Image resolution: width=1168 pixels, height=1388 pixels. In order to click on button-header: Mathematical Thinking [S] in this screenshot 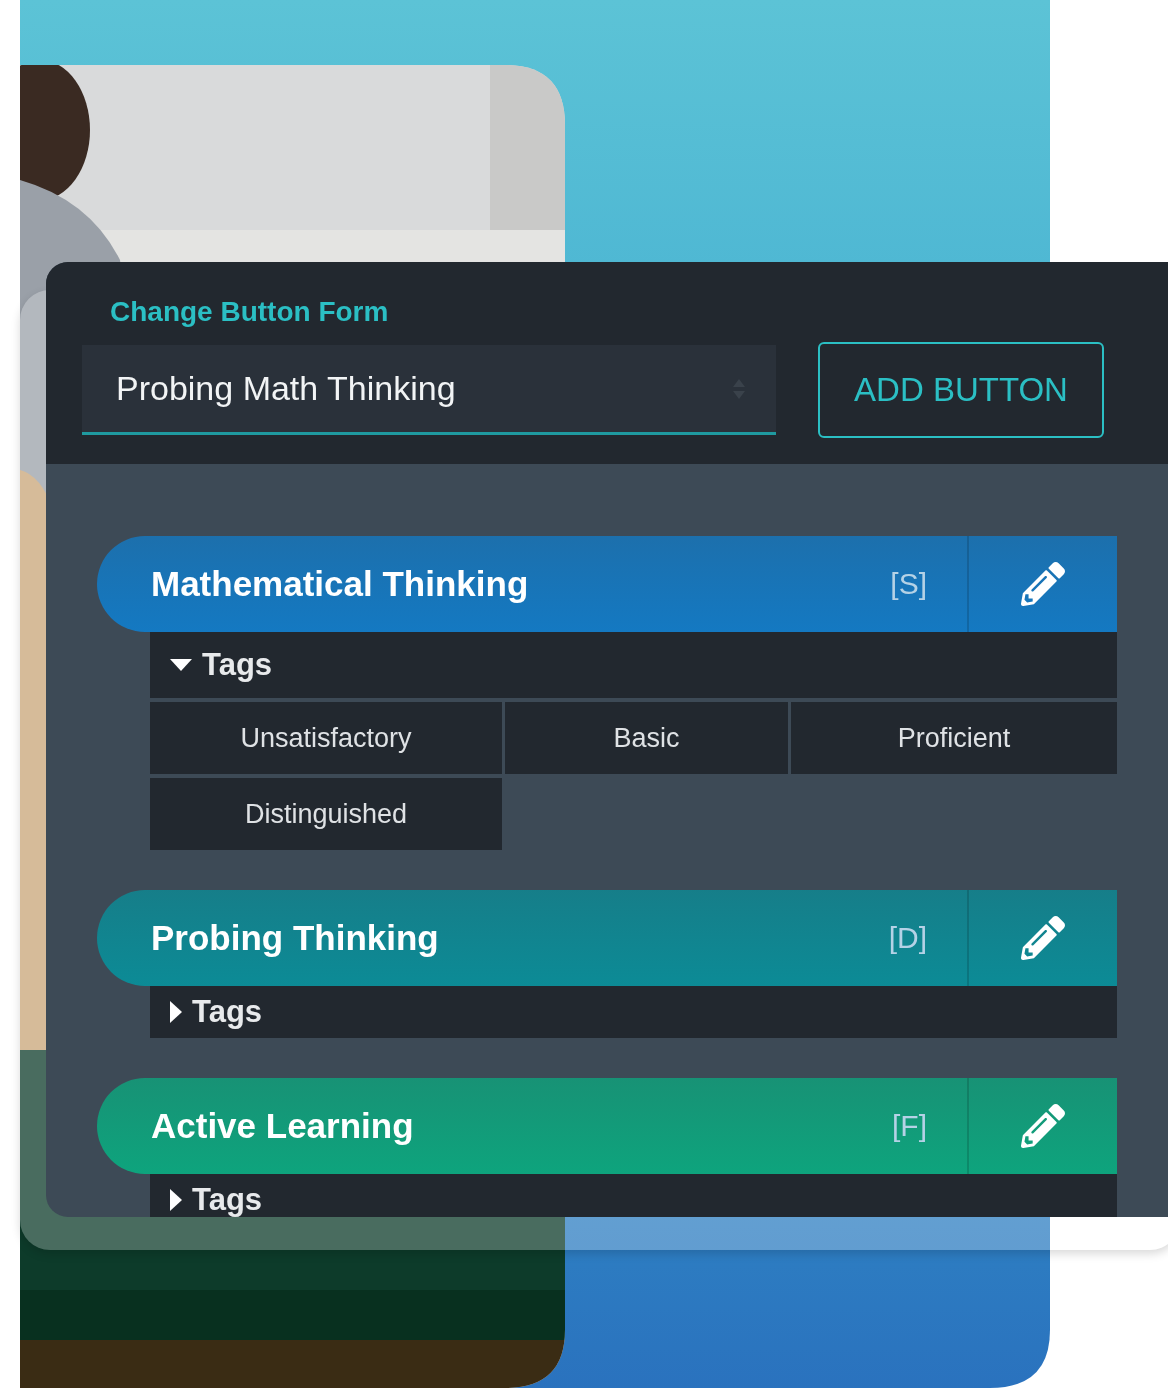, I will do `click(607, 584)`.